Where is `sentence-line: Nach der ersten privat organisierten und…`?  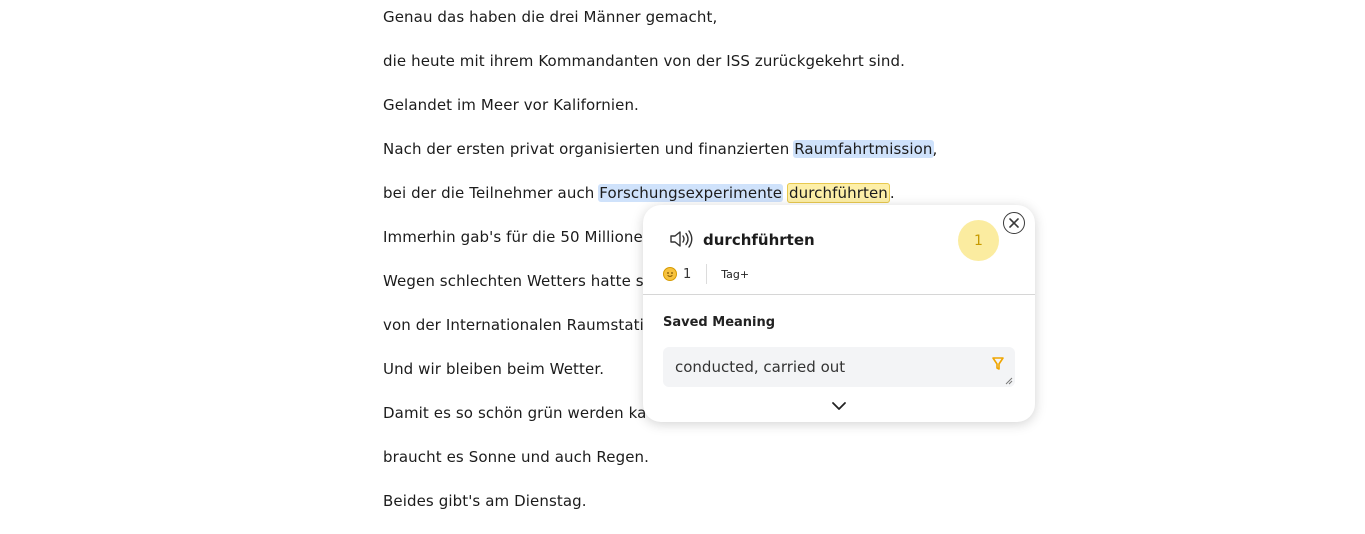
sentence-line: Nach der ersten privat organisierten und… is located at coordinates (660, 149).